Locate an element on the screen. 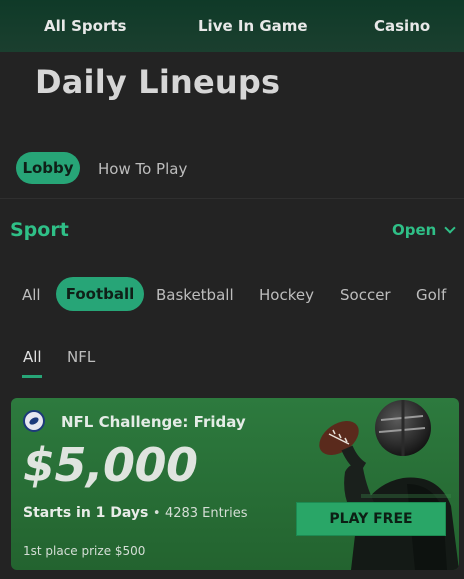  league-tab-all: All is located at coordinates (32, 357).